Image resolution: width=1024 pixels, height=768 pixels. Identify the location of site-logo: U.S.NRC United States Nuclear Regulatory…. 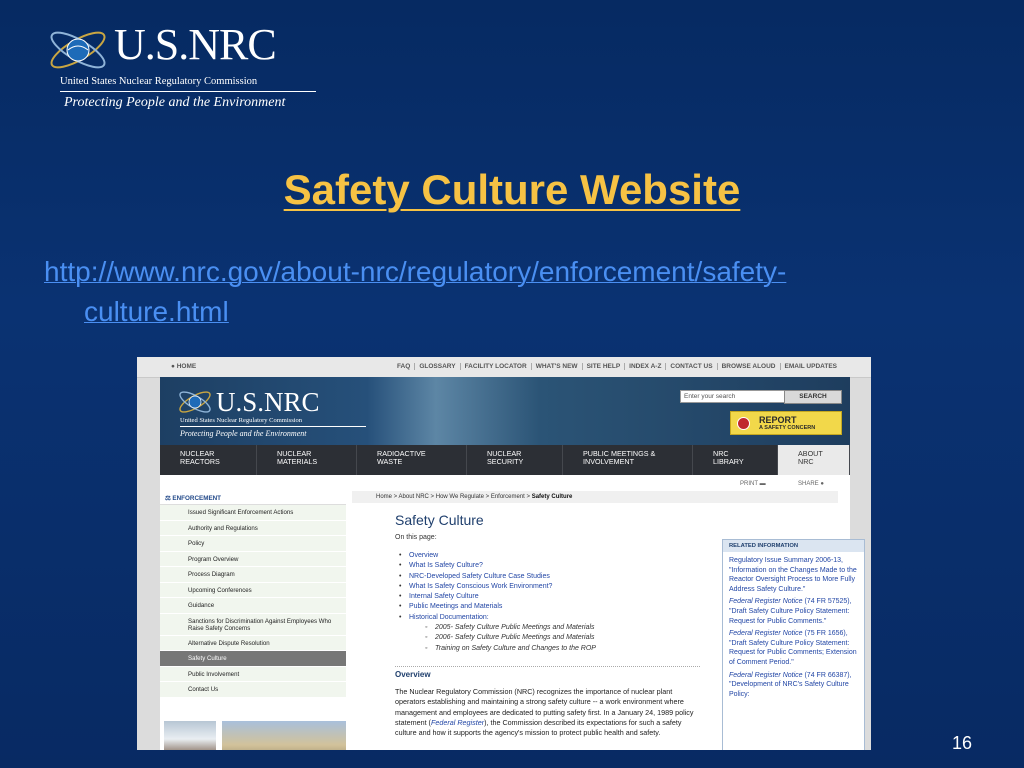
(271, 415).